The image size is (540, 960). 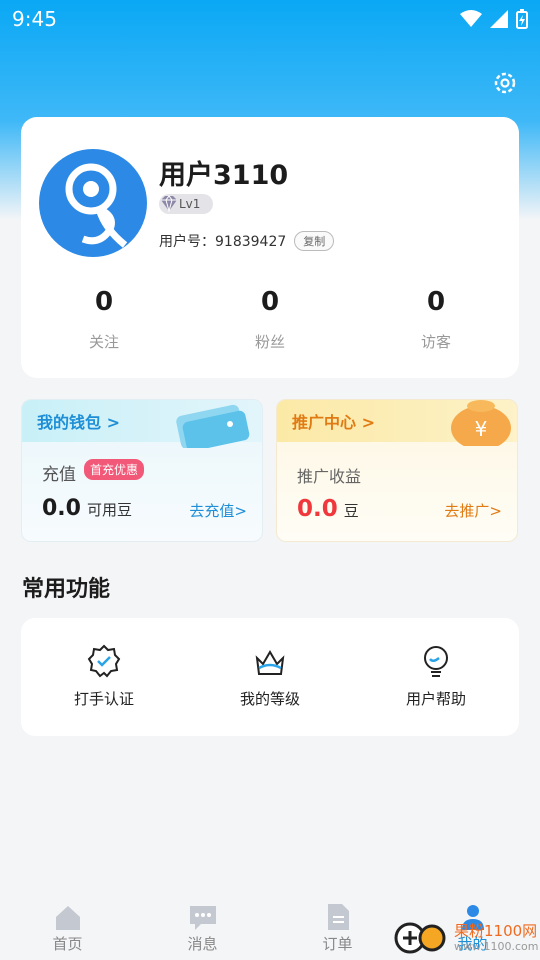 I want to click on badge-check-icon, so click(x=104, y=661).